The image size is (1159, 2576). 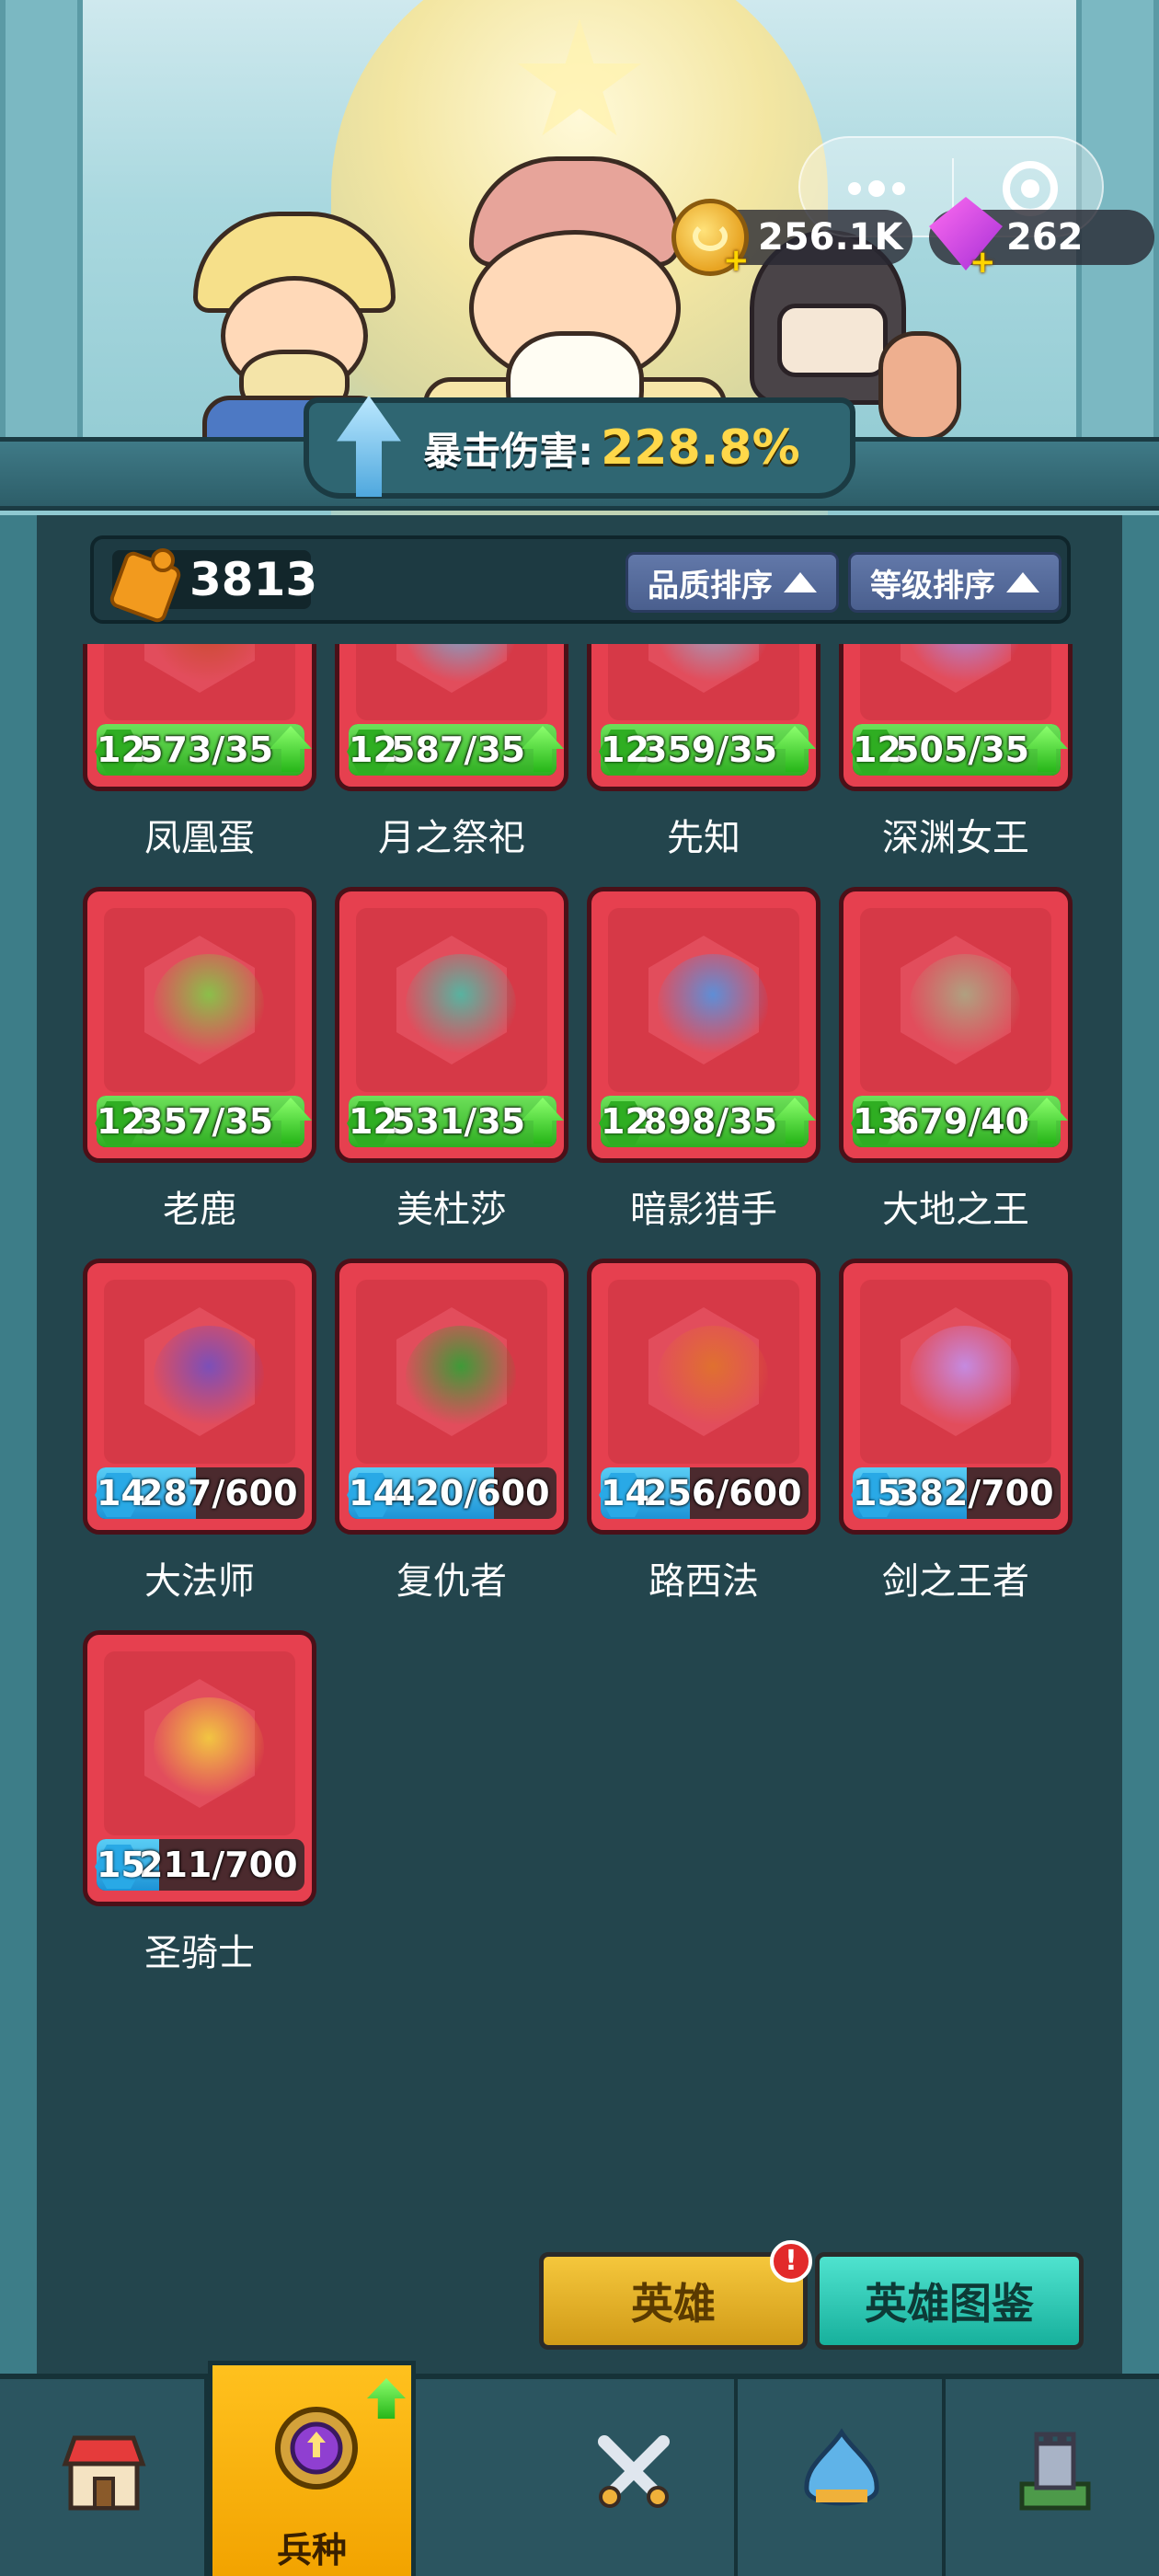 I want to click on hero-name: 圣骑士, so click(x=199, y=1953).